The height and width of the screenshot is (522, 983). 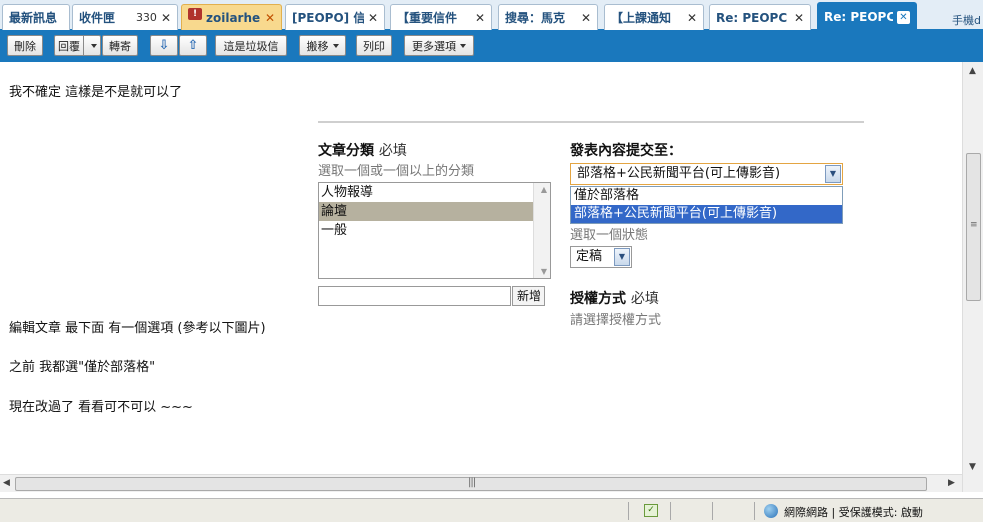 I want to click on category-heading: 文章分類 必填, so click(x=362, y=150).